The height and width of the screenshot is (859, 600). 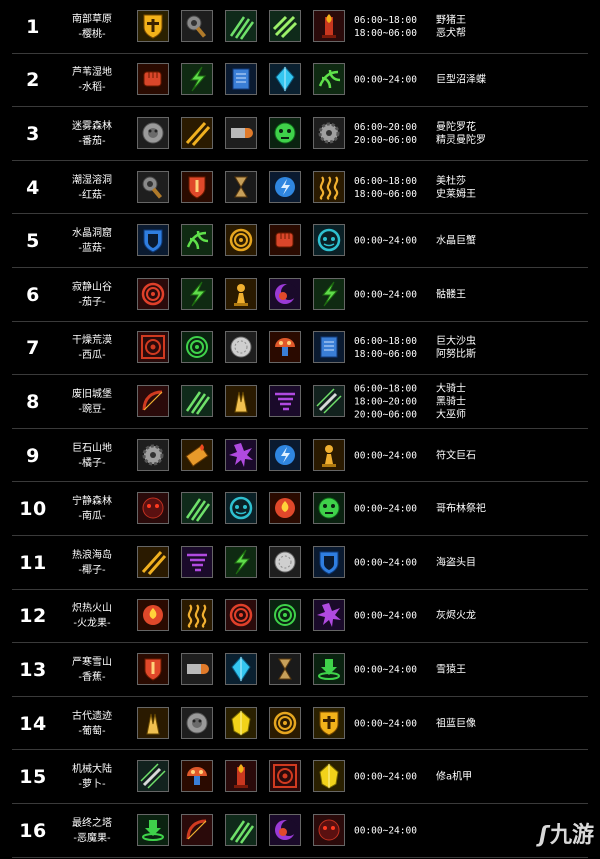 What do you see at coordinates (451, 402) in the screenshot?
I see `boss-name: 黑骑士` at bounding box center [451, 402].